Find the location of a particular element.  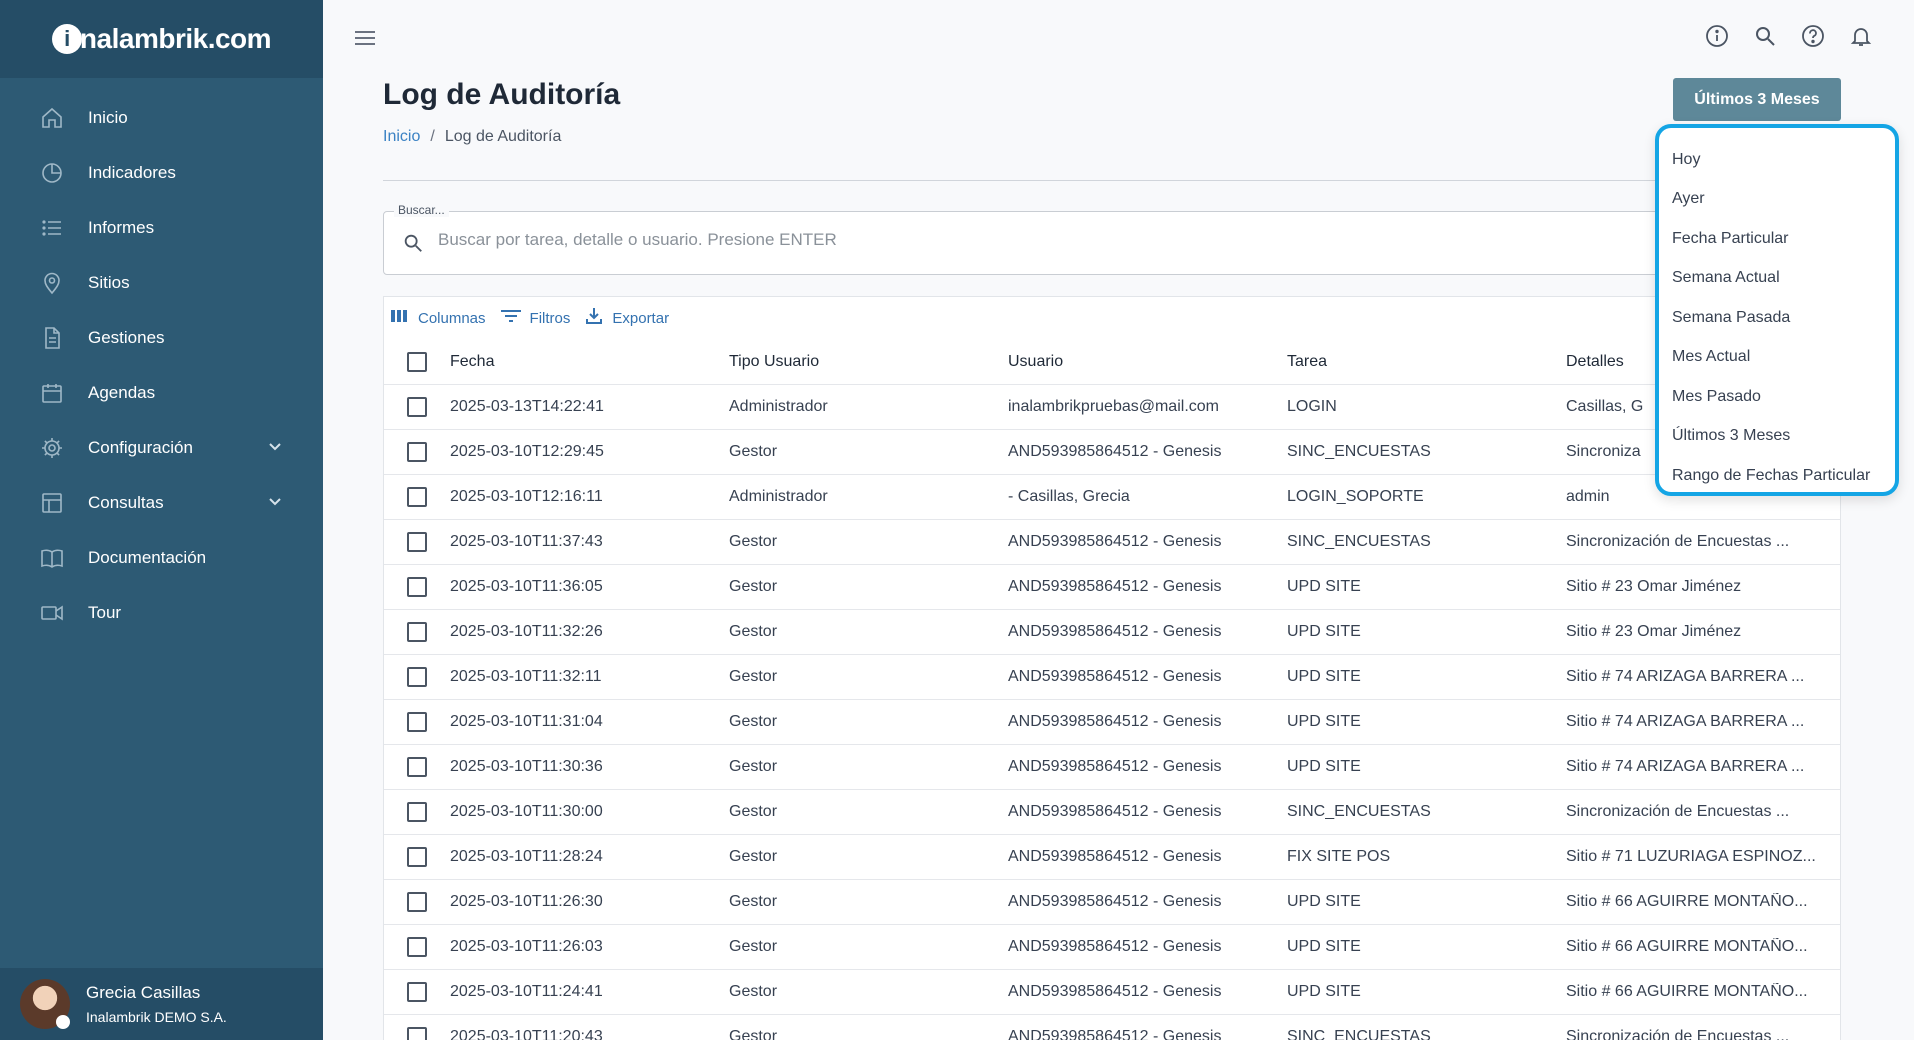

export-button: Exportar is located at coordinates (626, 318).